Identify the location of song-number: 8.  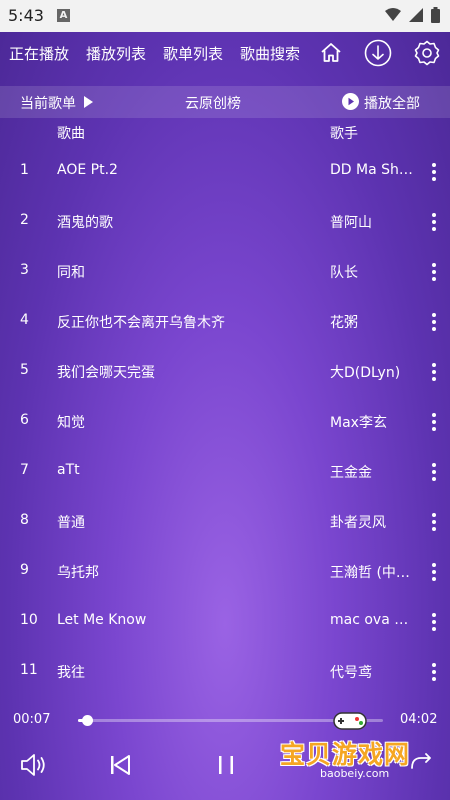
(24, 520).